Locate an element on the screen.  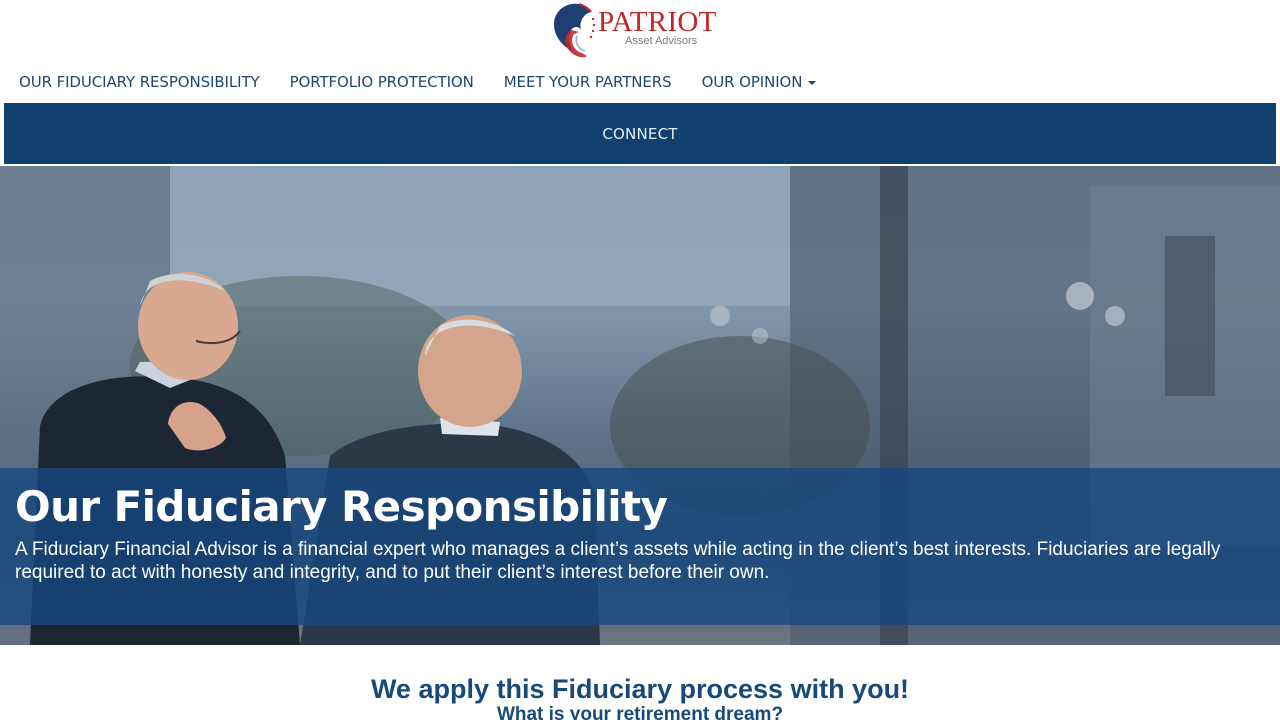
site-logo: PATRIOT Asset Advisors is located at coordinates (641, 30).